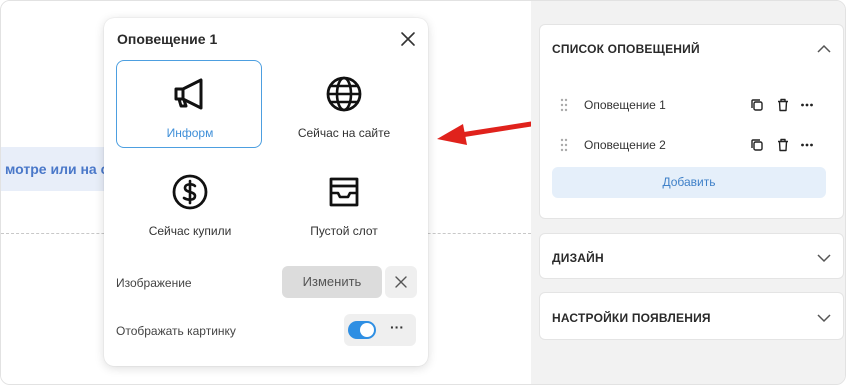  Describe the element at coordinates (367, 330) in the screenshot. I see `toggle-knob` at that location.